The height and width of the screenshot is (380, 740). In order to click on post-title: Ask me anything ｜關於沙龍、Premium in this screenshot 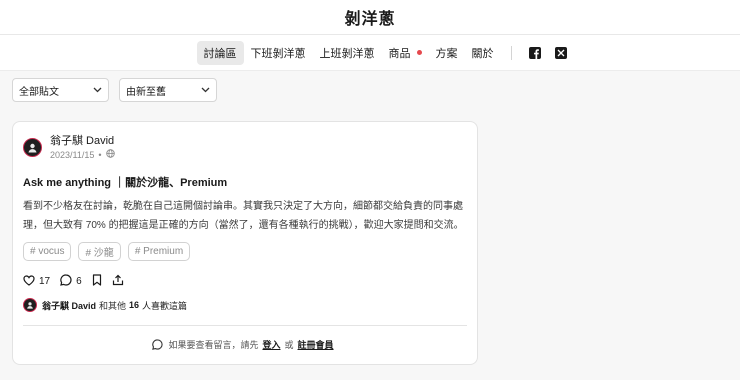, I will do `click(245, 182)`.